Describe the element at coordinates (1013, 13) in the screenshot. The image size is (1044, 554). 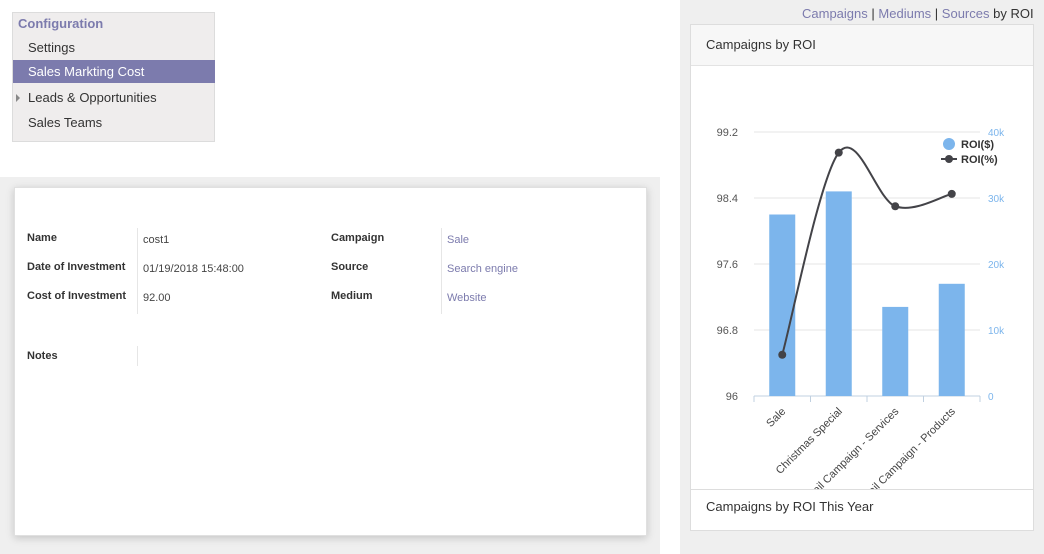
I see `title-by-roi: by ROI` at that location.